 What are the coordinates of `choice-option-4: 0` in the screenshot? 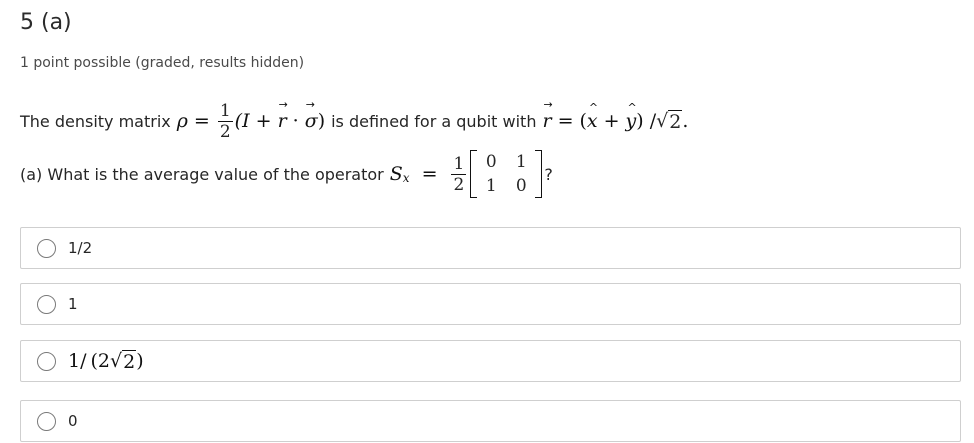 It's located at (490, 421).